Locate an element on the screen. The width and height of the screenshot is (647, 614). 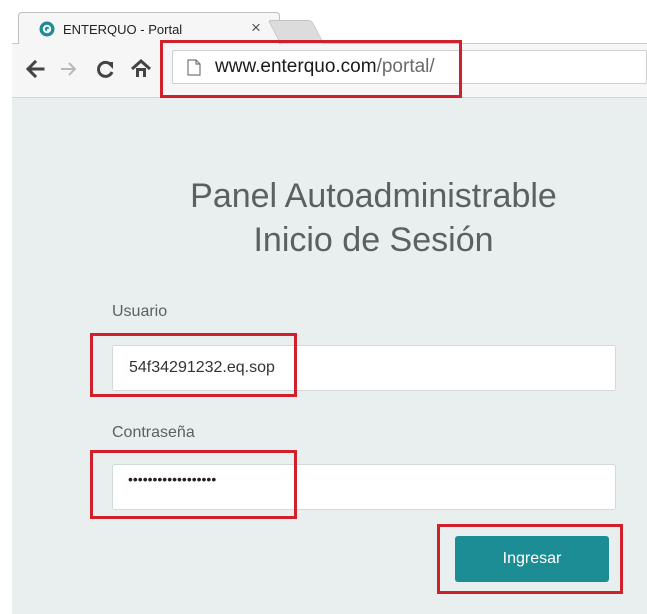
username-input is located at coordinates (364, 368).